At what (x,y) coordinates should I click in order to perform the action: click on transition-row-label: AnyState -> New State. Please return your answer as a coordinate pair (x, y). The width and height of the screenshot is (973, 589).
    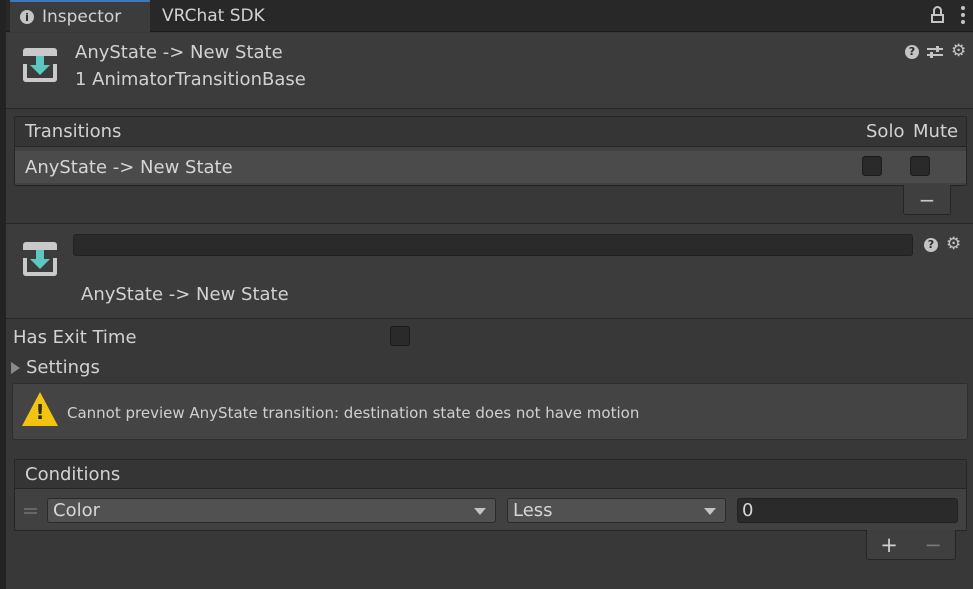
    Looking at the image, I should click on (129, 167).